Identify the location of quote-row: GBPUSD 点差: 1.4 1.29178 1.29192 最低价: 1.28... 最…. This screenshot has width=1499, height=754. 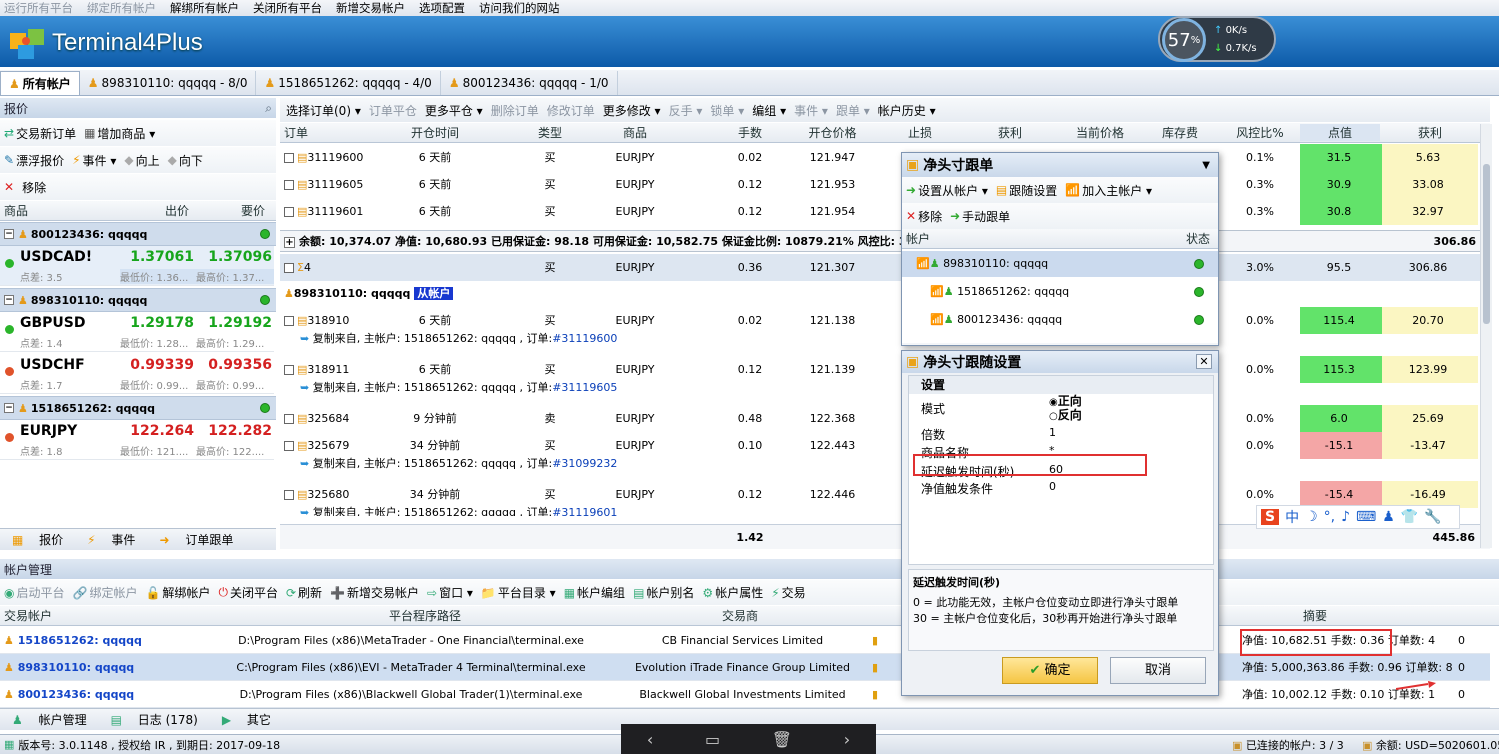
(137, 332).